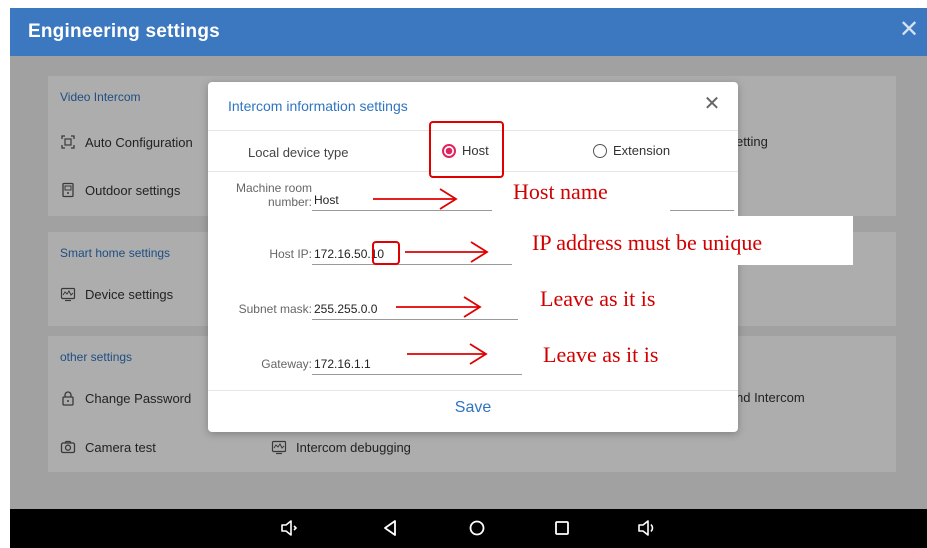 The height and width of the screenshot is (548, 927). Describe the element at coordinates (415, 199) in the screenshot. I see `arrow-host-name` at that location.